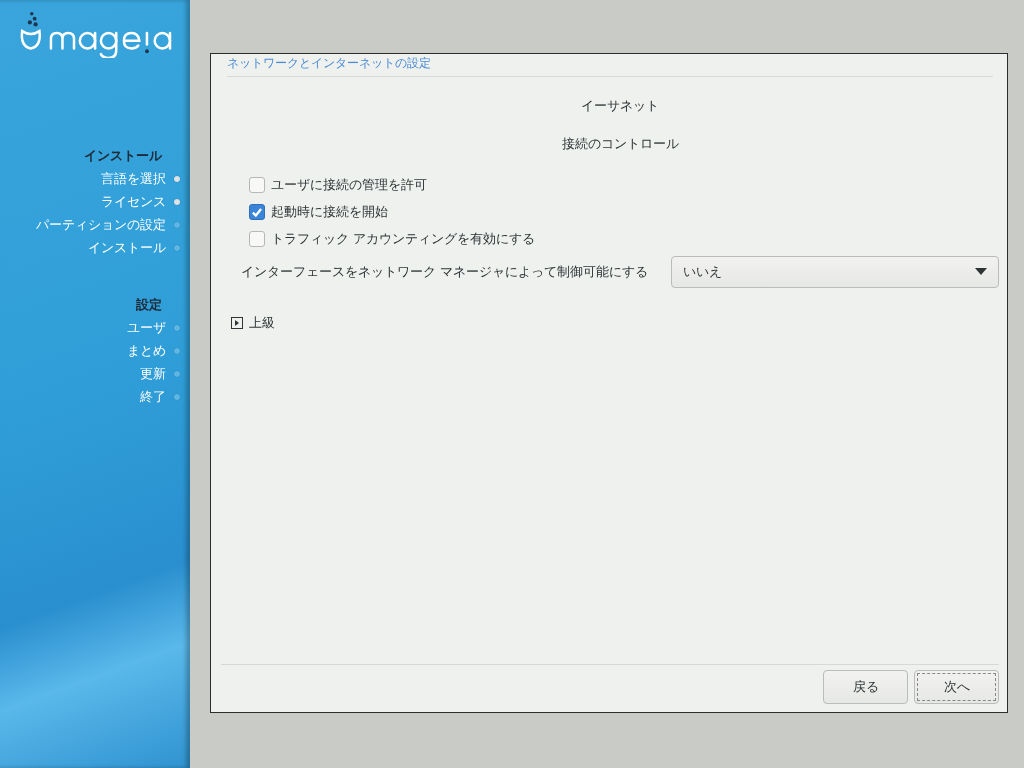 The width and height of the screenshot is (1024, 768). I want to click on dialog-button: 戻る, so click(865, 687).